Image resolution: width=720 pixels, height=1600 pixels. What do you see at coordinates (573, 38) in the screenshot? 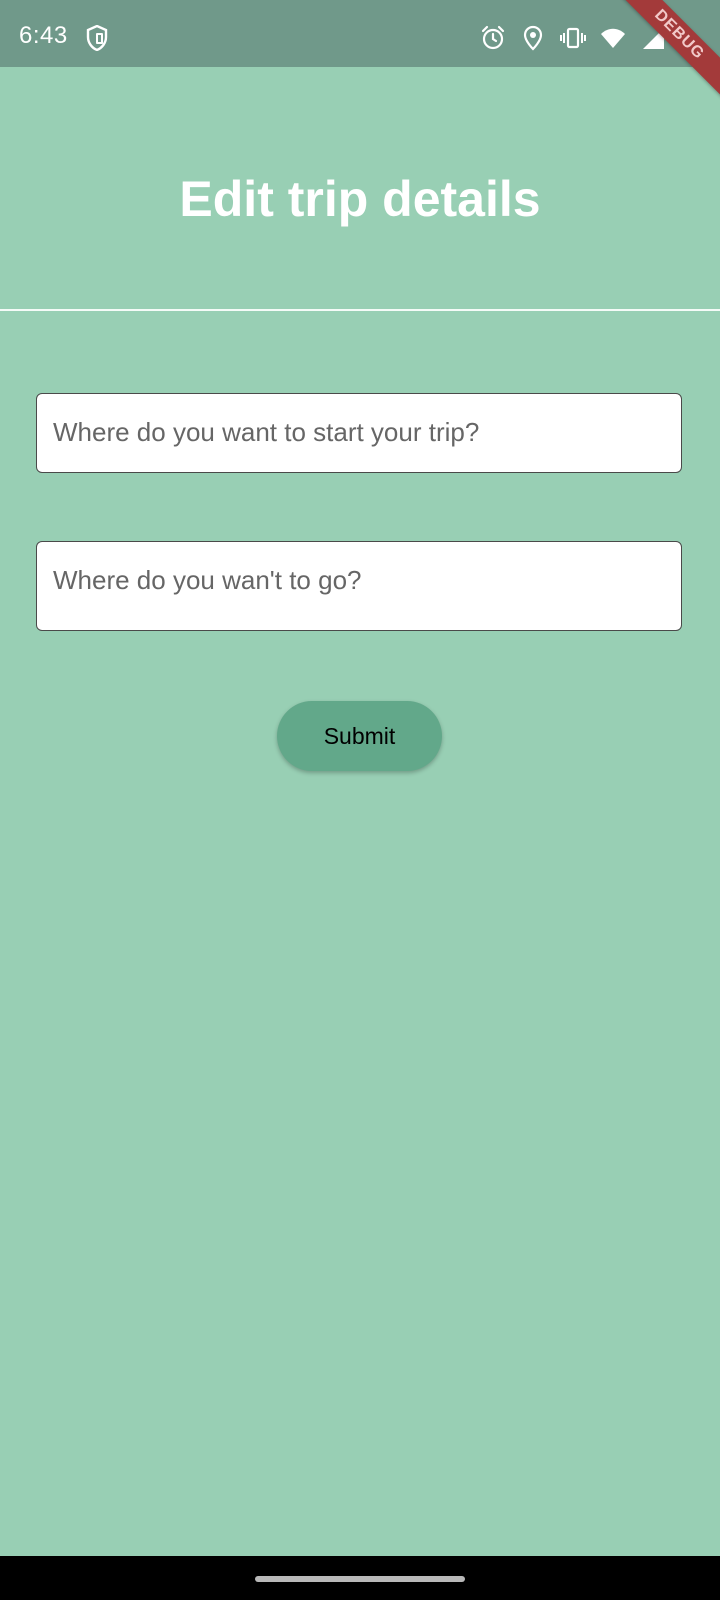
I see `vibrate-icon` at bounding box center [573, 38].